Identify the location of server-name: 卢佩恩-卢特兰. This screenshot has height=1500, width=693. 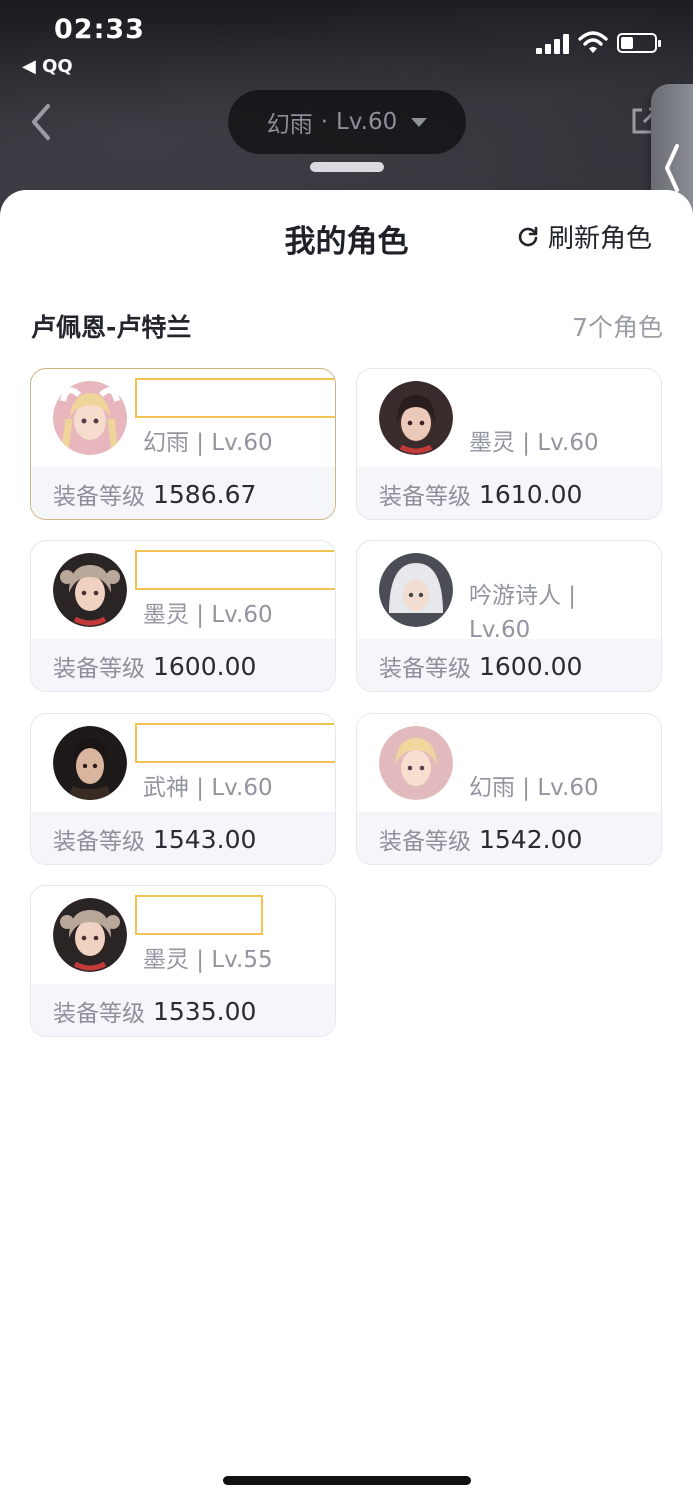
(111, 327).